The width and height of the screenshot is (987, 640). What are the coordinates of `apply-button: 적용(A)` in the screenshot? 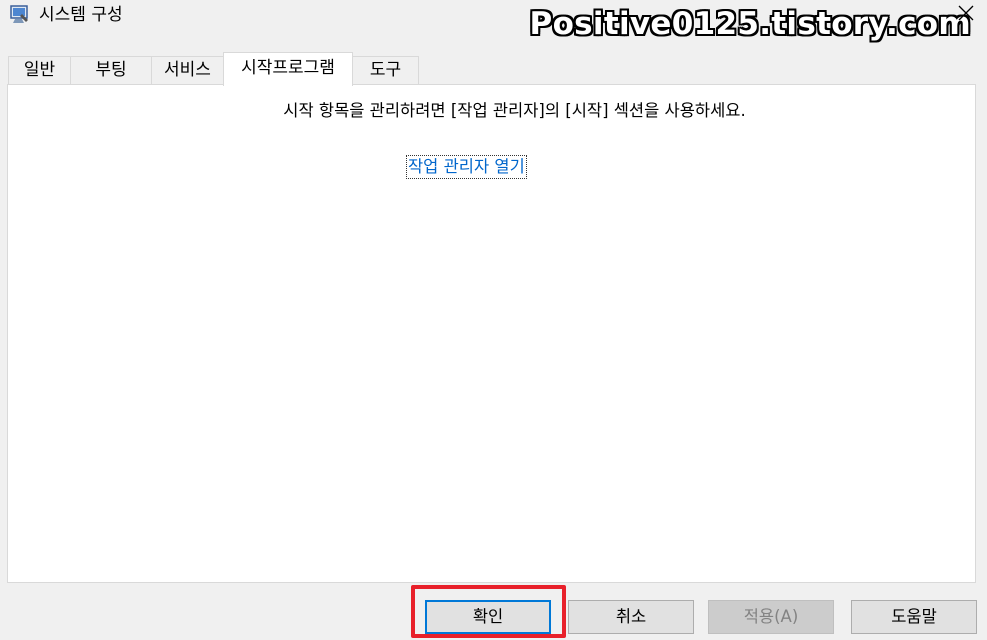 It's located at (771, 617).